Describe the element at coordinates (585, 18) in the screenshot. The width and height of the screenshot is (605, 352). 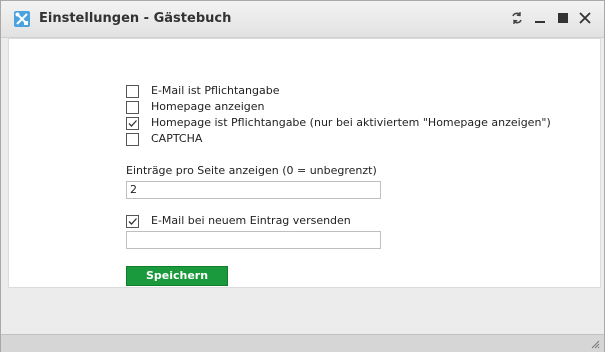
I see `close-icon` at that location.